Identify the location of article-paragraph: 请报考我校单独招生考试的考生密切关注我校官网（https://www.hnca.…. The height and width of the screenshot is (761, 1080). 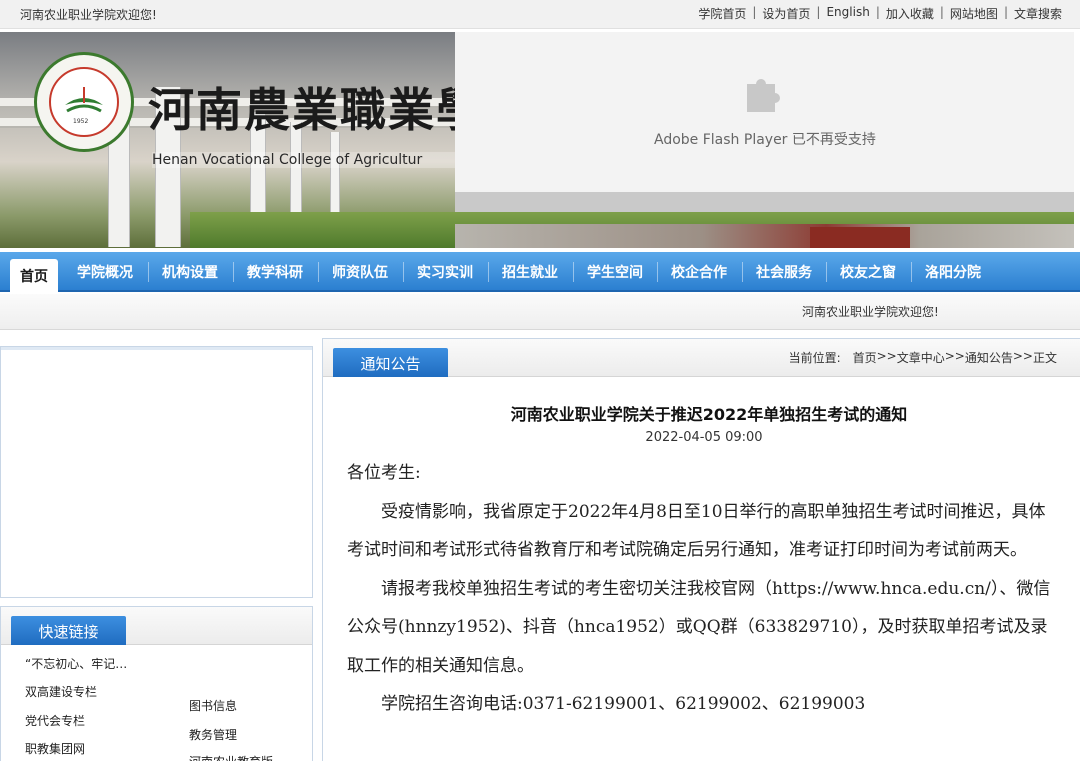
(703, 628).